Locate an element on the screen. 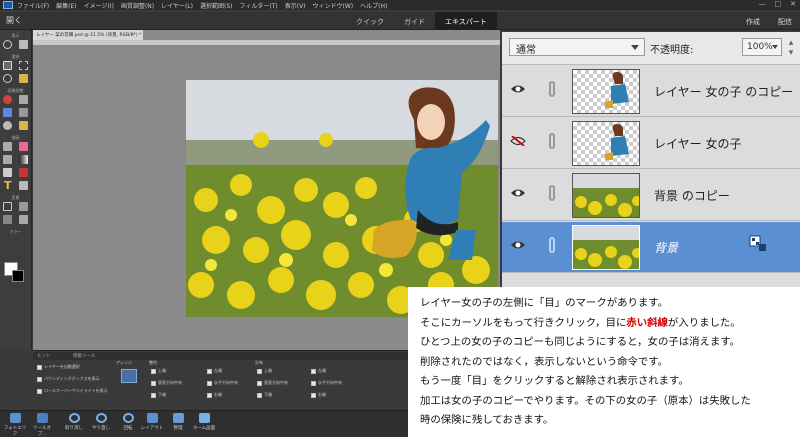  menu-file: ファイル(F) is located at coordinates (33, 5).